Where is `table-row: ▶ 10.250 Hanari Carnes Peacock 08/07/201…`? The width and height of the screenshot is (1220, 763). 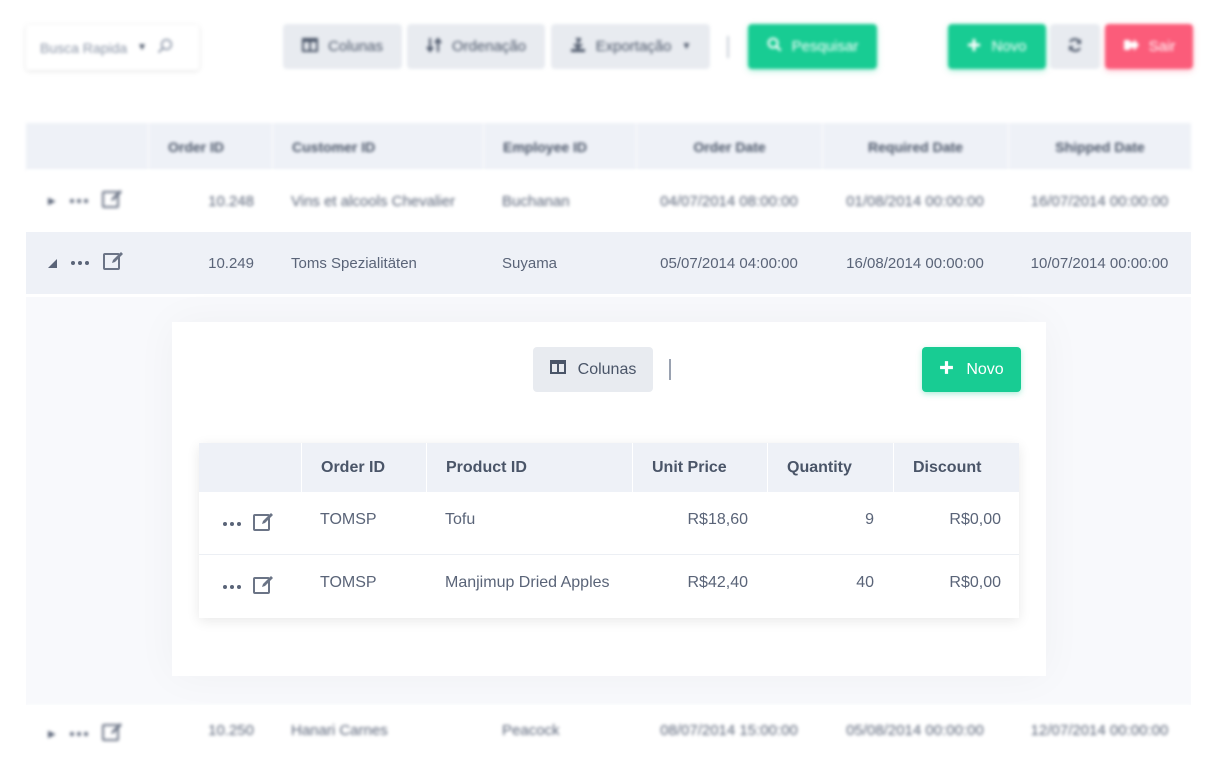
table-row: ▶ 10.250 Hanari Carnes Peacock 08/07/201… is located at coordinates (608, 734).